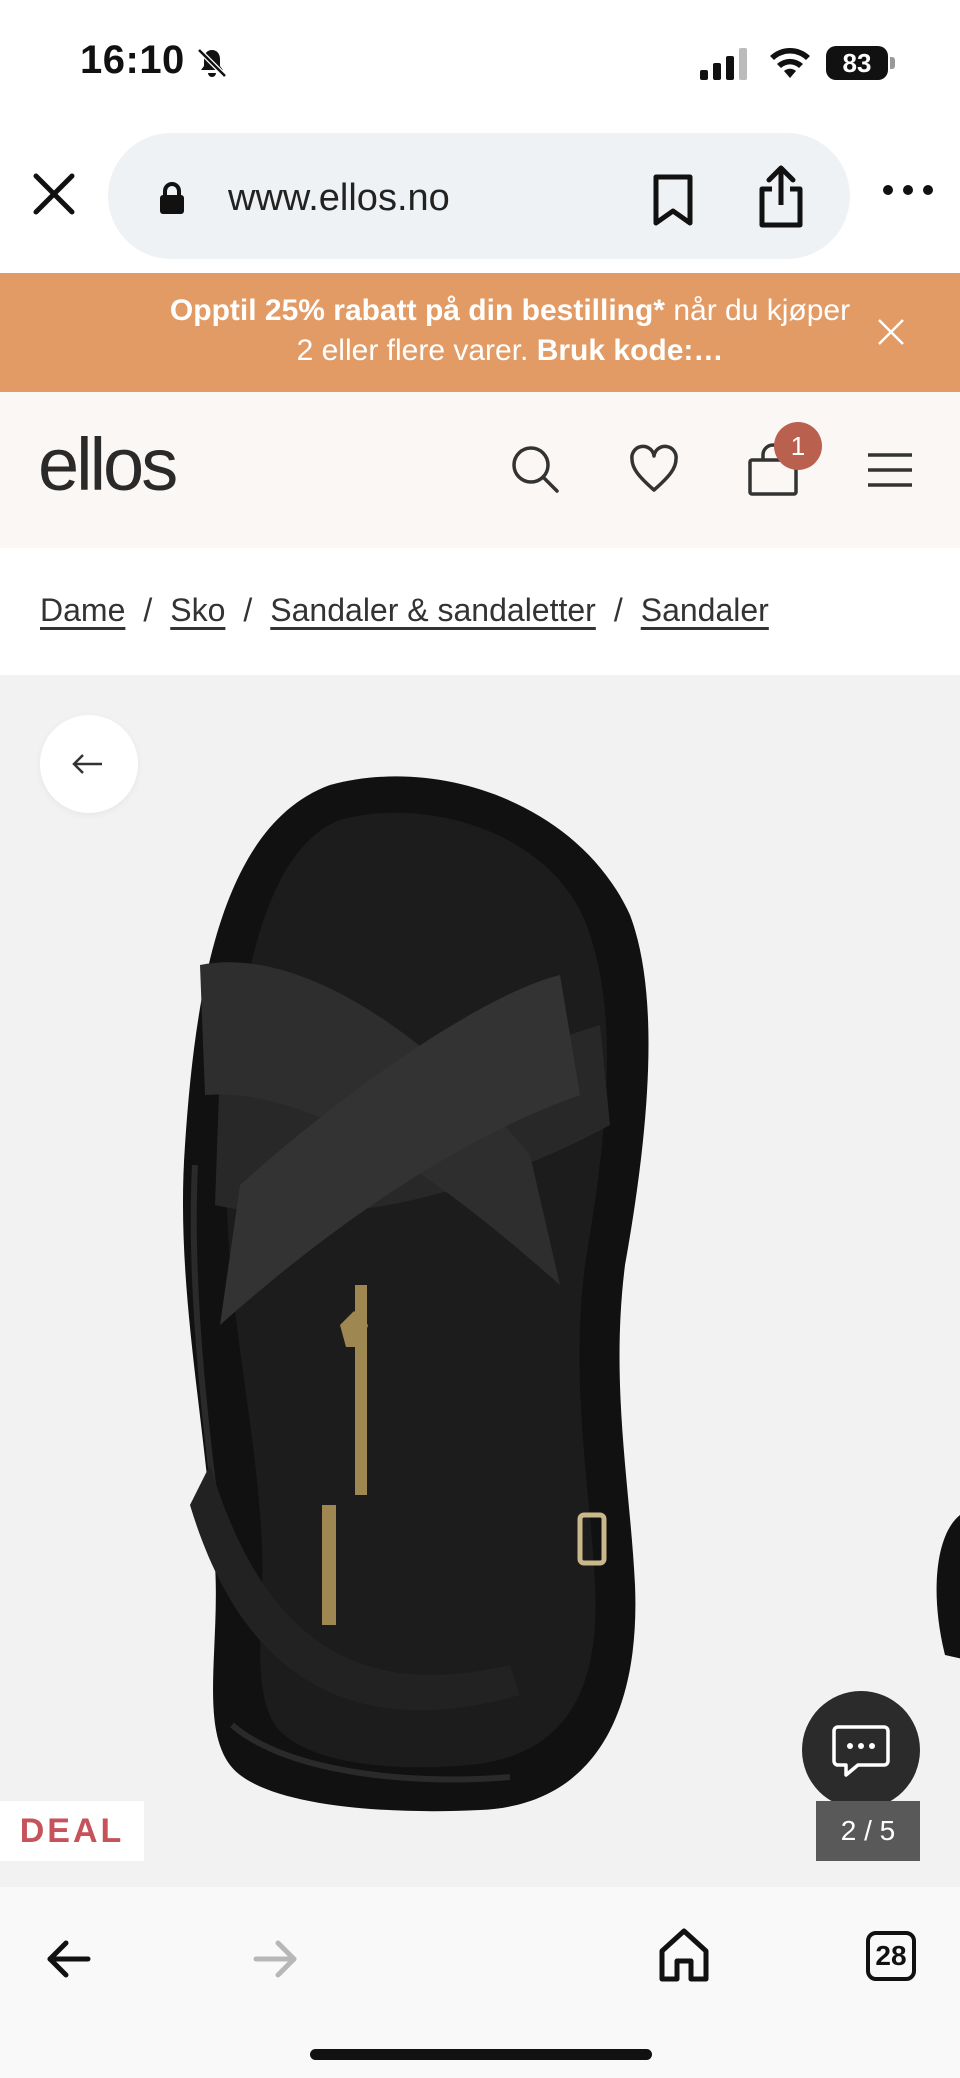 This screenshot has width=960, height=2078. Describe the element at coordinates (82, 610) in the screenshot. I see `breadcrumb-dame: Dame` at that location.